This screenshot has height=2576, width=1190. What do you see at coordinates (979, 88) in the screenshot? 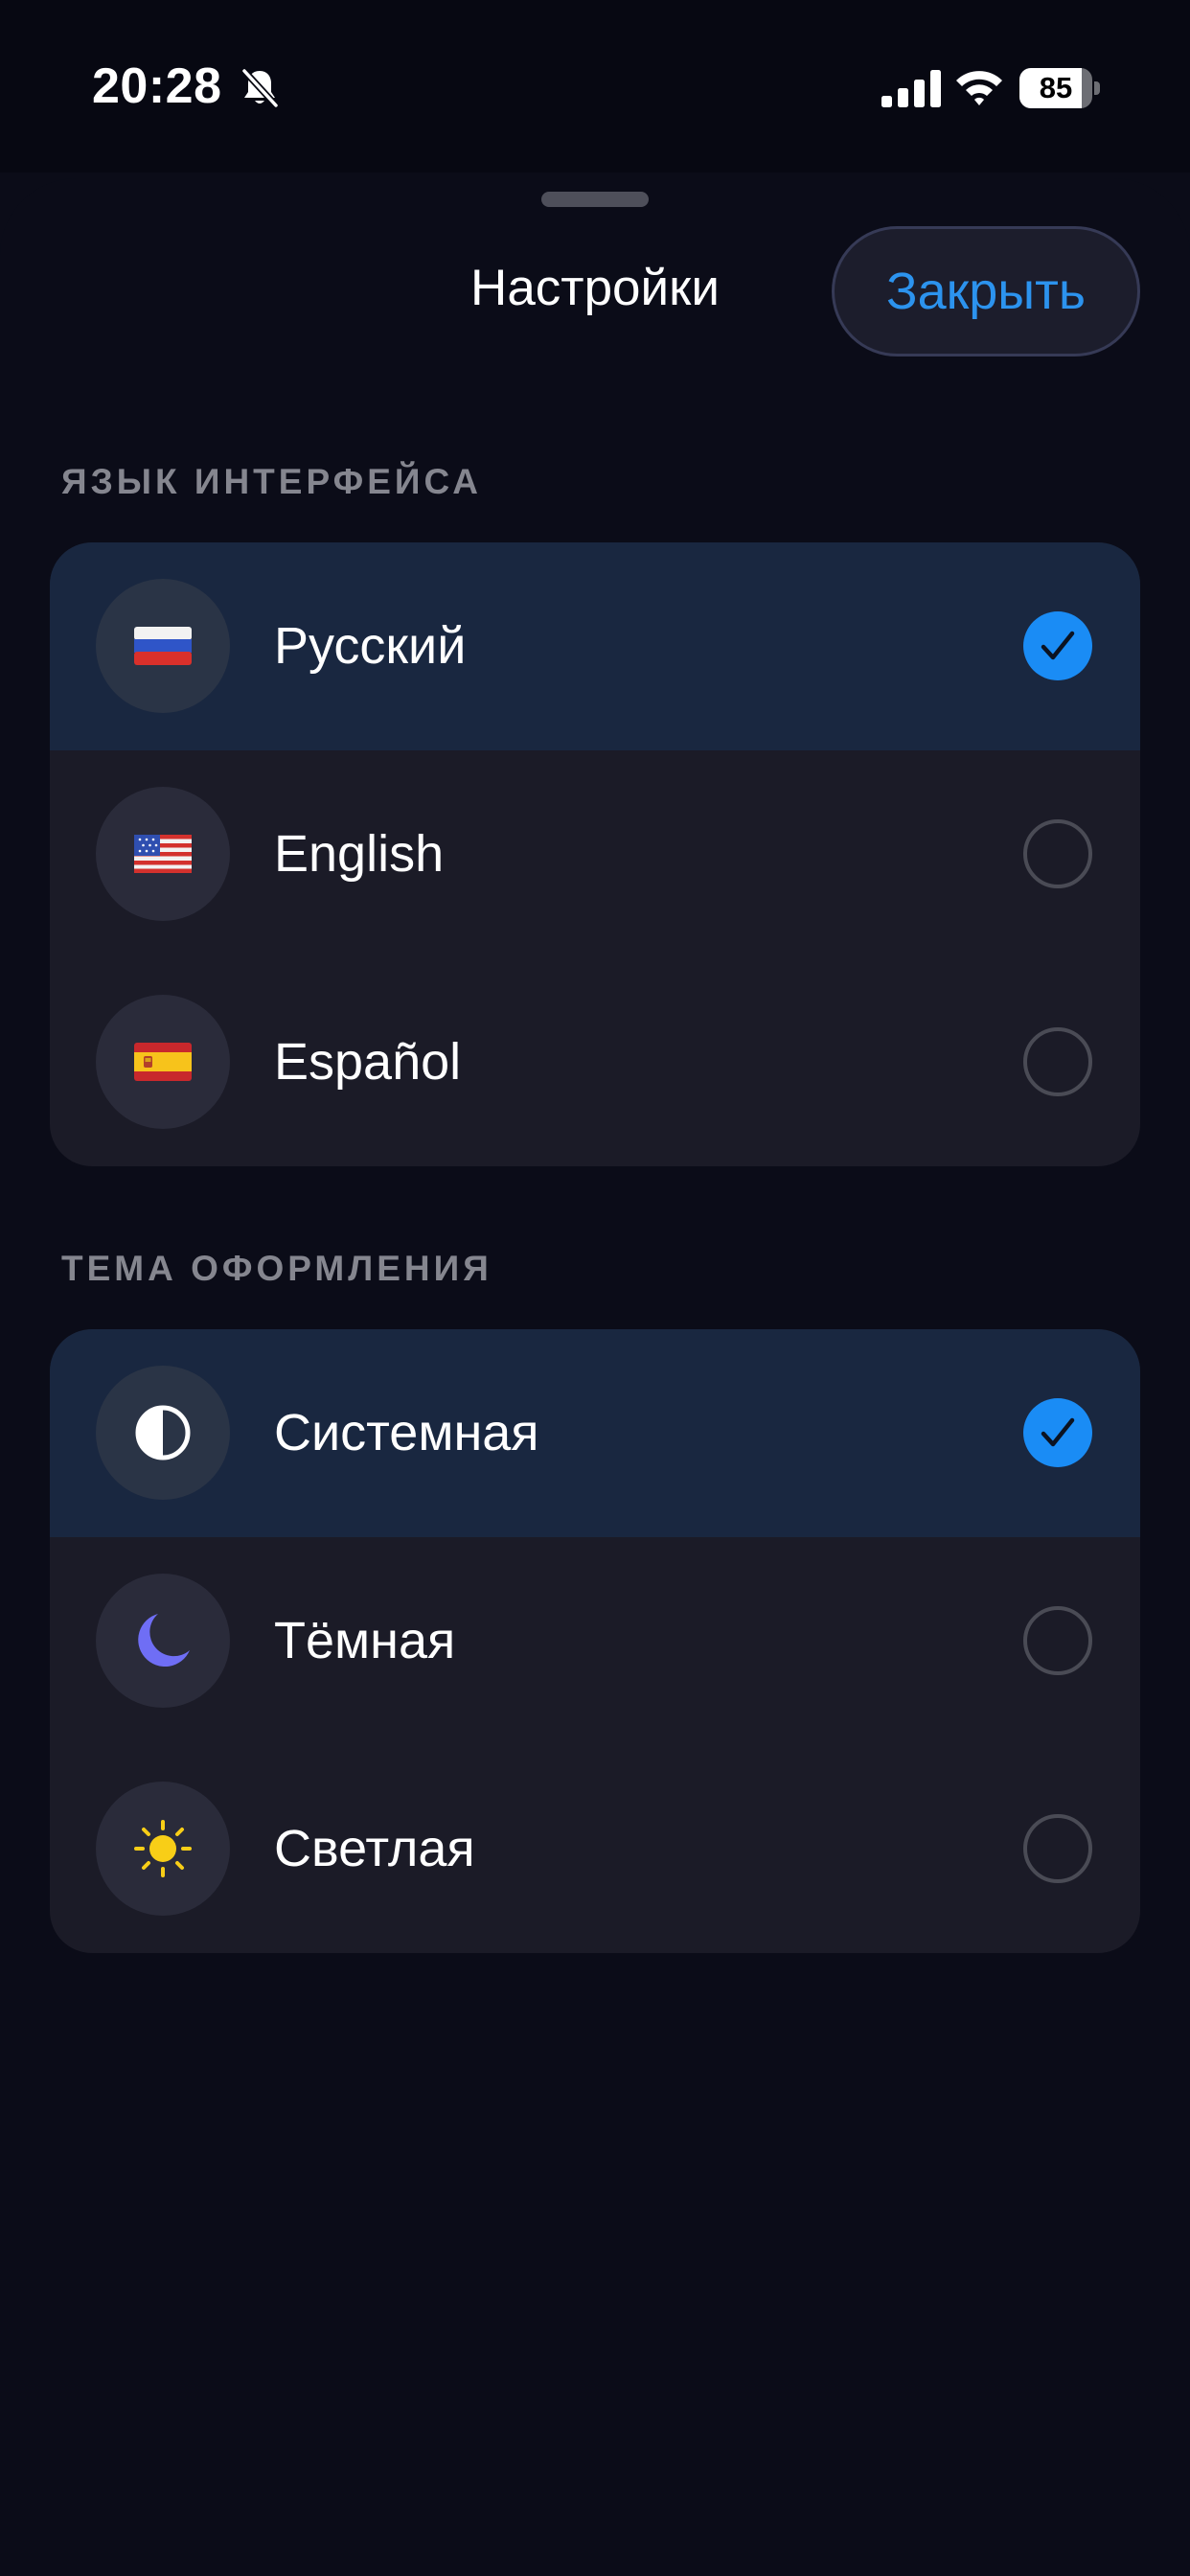
I see `wifi-icon` at bounding box center [979, 88].